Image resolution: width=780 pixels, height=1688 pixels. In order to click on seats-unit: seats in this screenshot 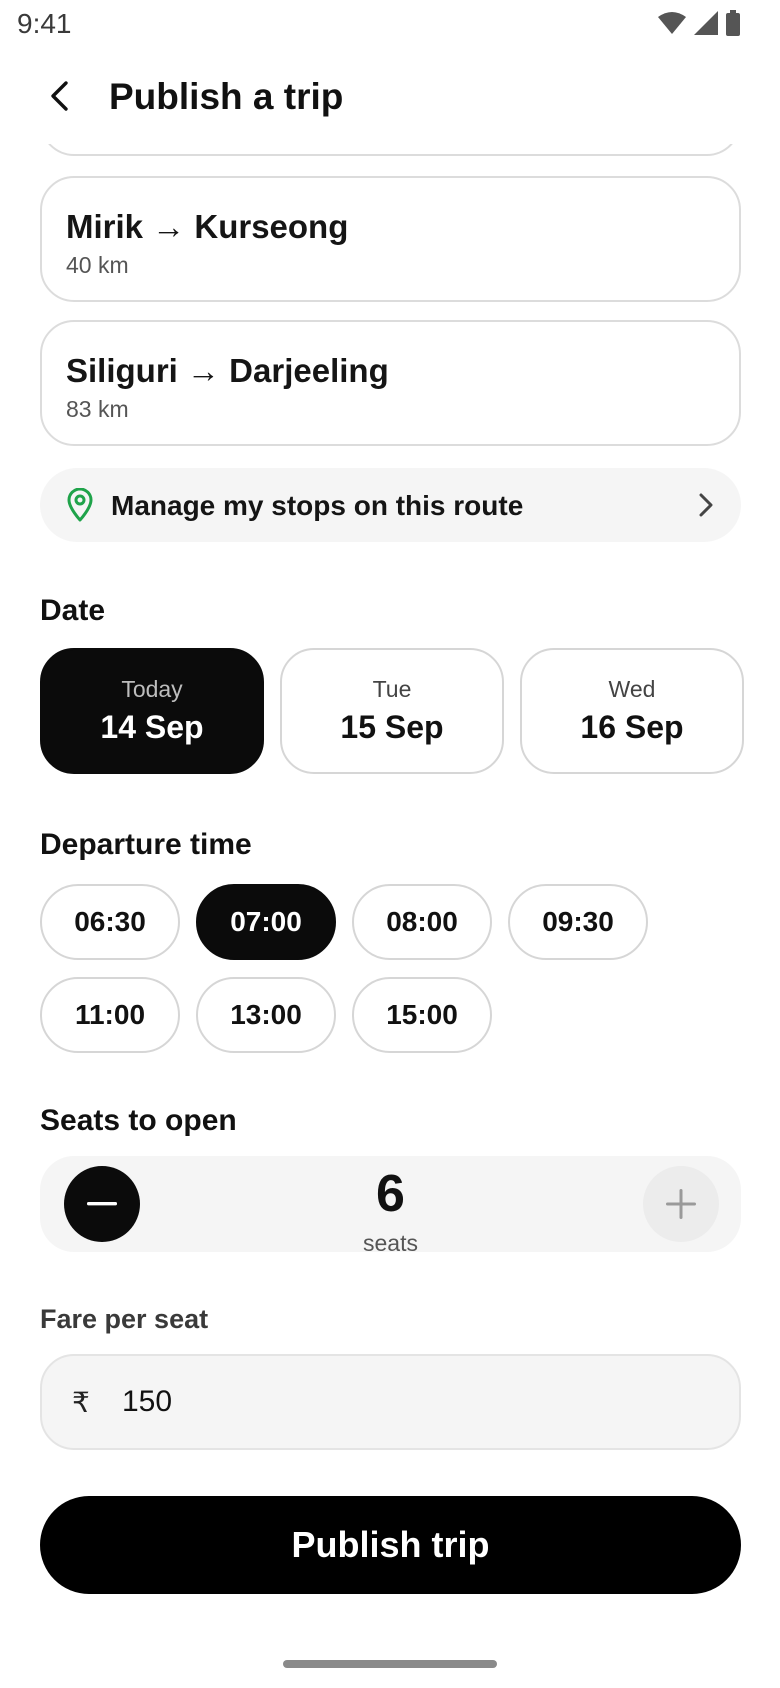, I will do `click(390, 1243)`.